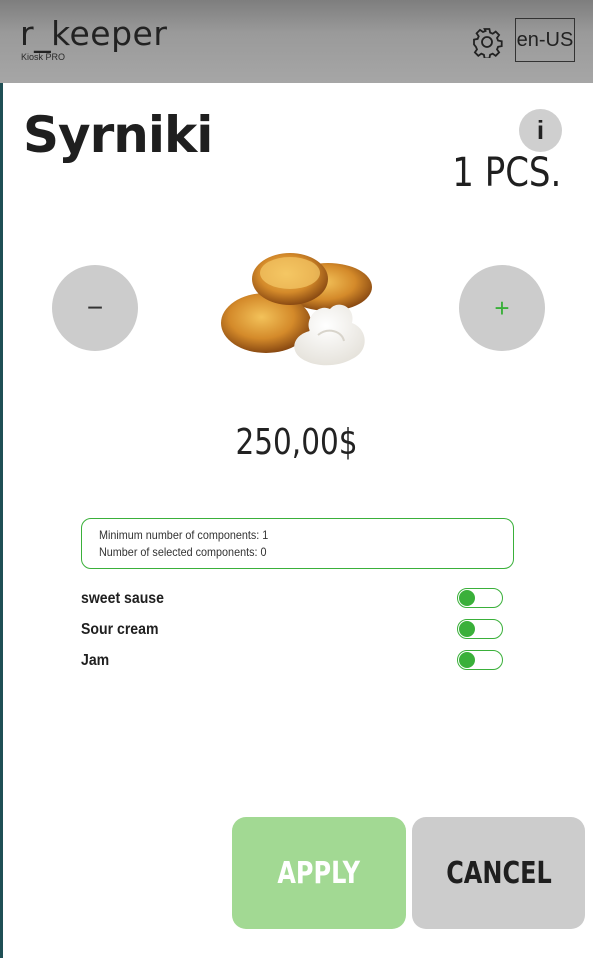 The image size is (593, 958). I want to click on left-edge-strip, so click(1, 520).